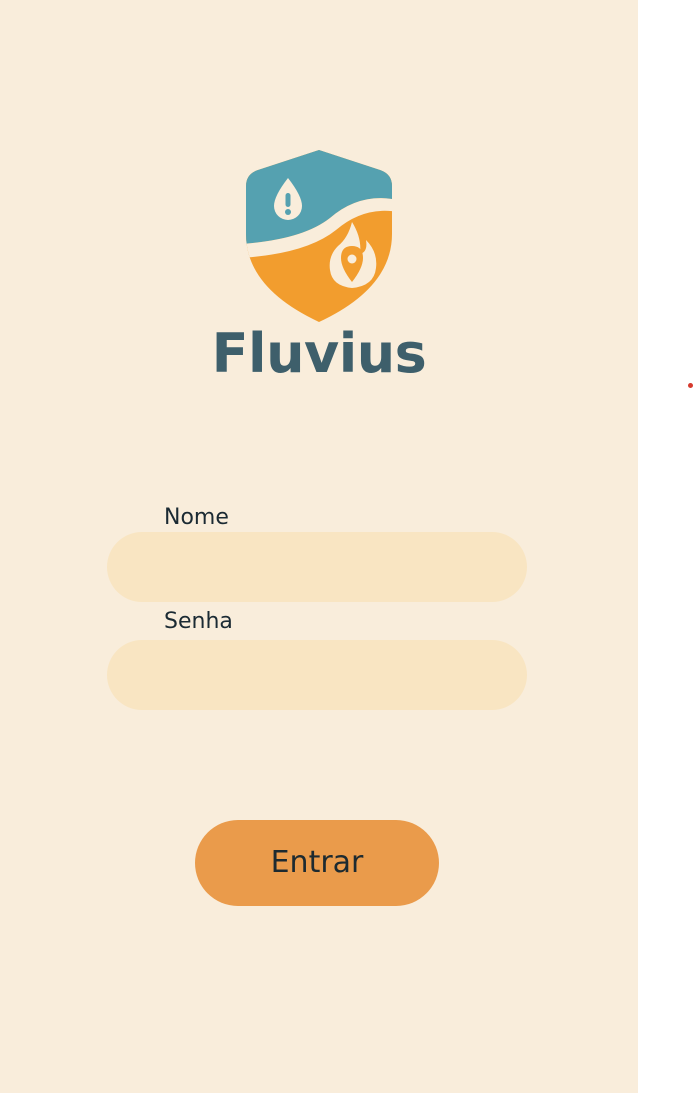 This screenshot has width=695, height=1093. What do you see at coordinates (198, 621) in the screenshot?
I see `password-label: Senha` at bounding box center [198, 621].